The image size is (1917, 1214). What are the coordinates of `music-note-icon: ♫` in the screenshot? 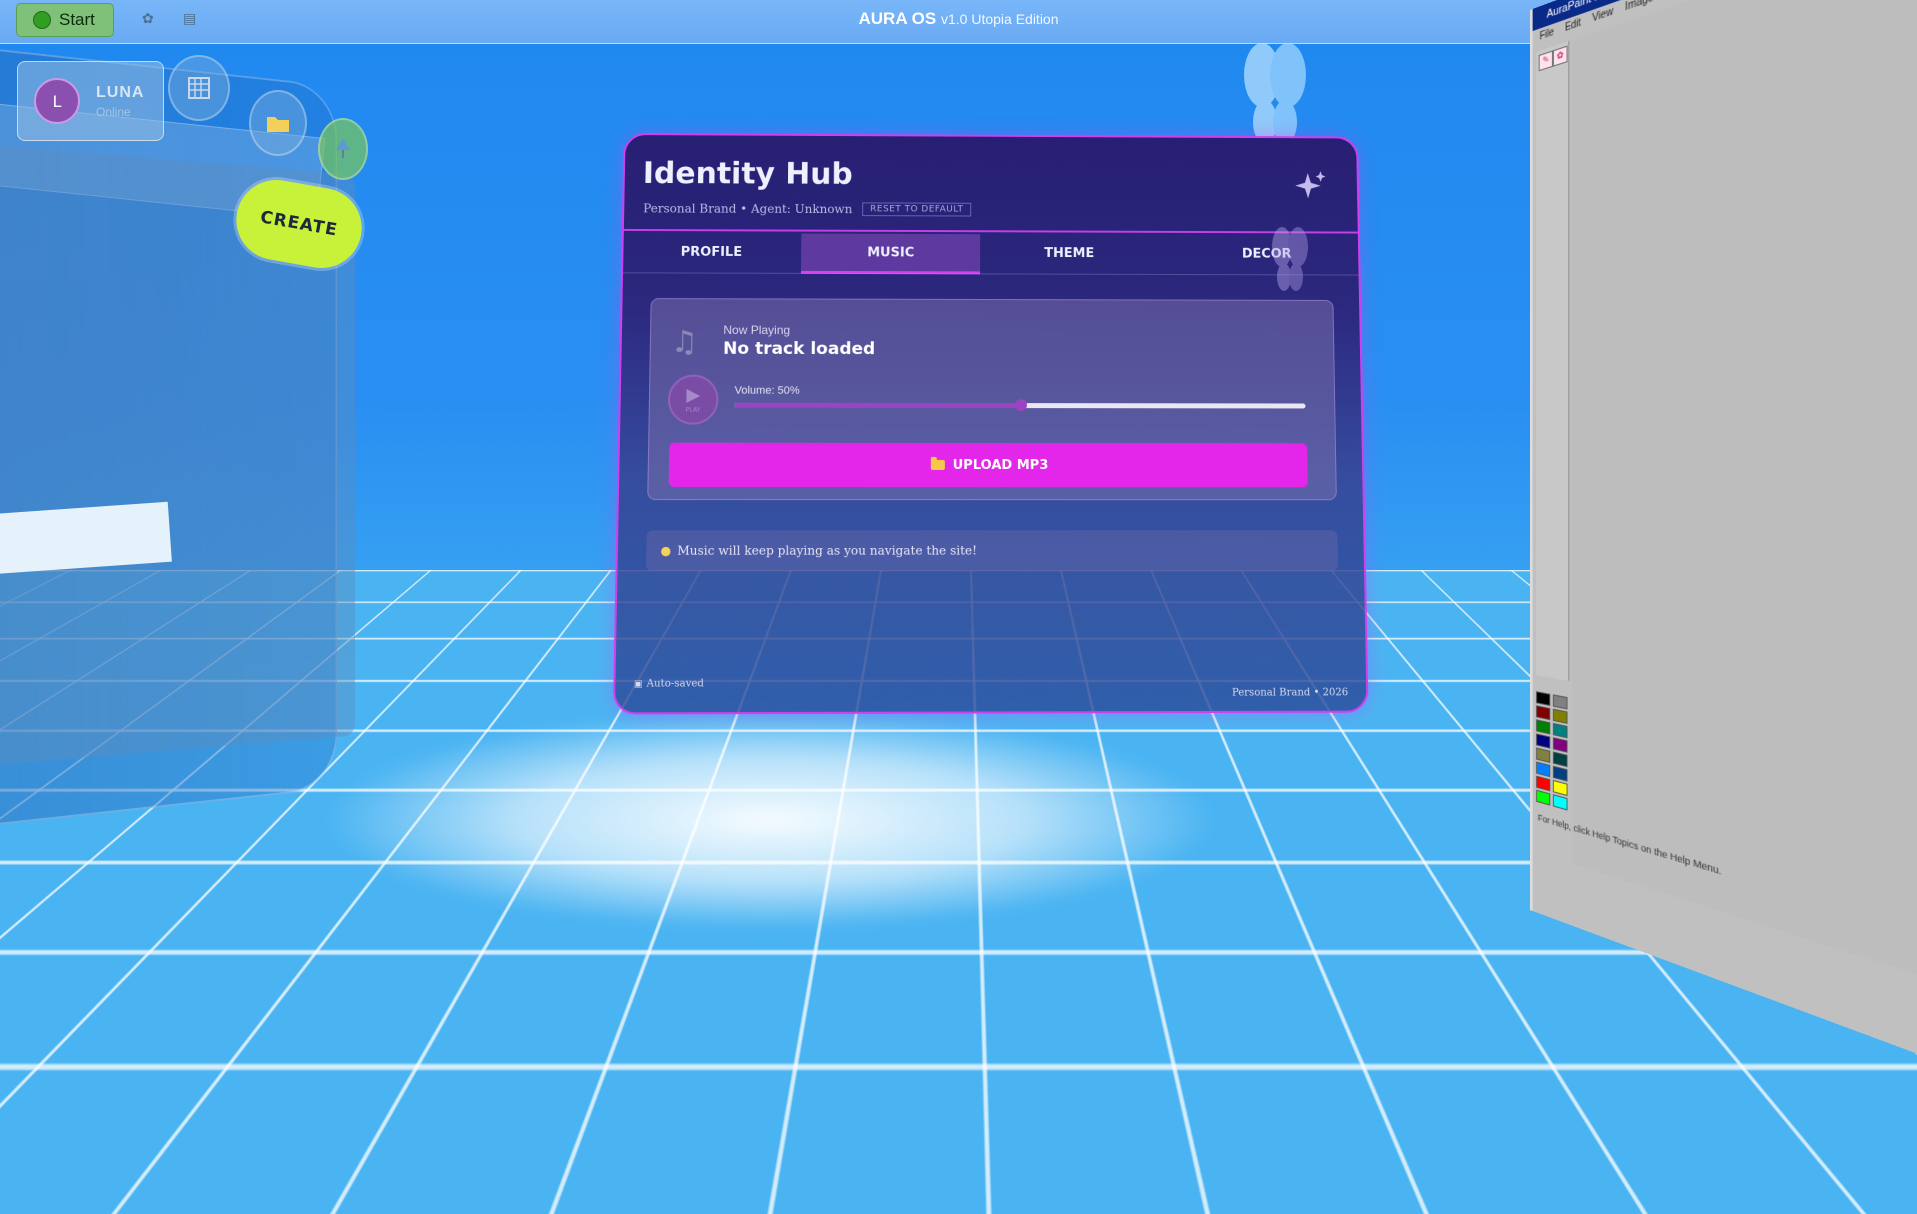 It's located at (684, 342).